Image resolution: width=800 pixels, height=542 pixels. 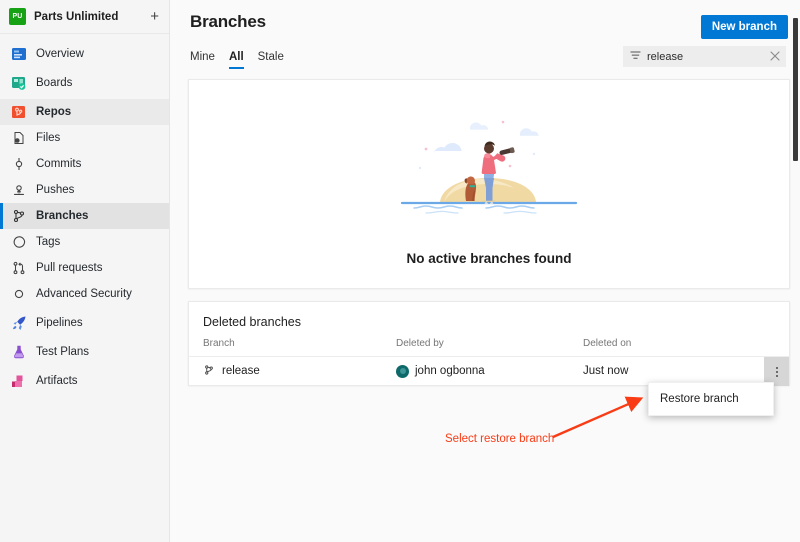 What do you see at coordinates (635, 57) in the screenshot?
I see `filter-icon` at bounding box center [635, 57].